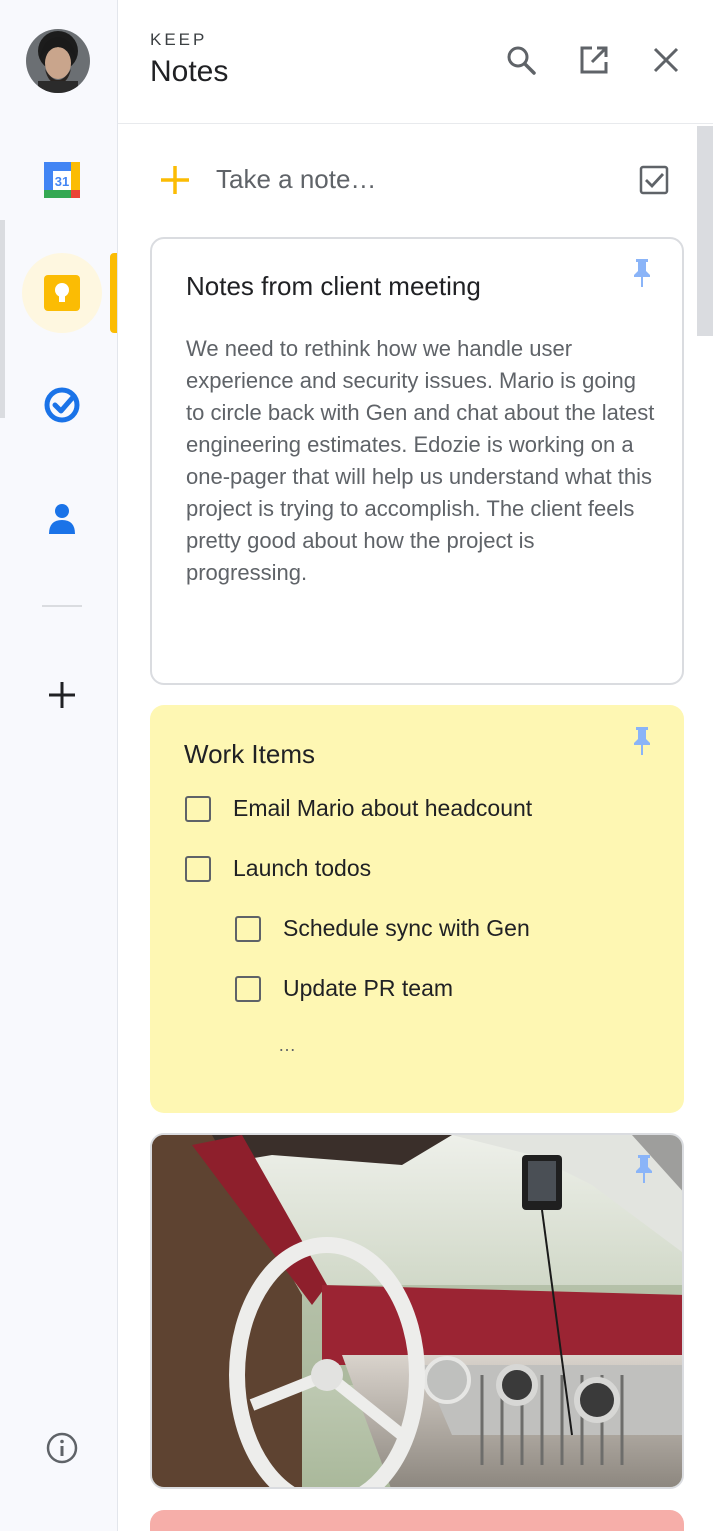 The image size is (713, 1531). What do you see at coordinates (117, 765) in the screenshot?
I see `rail-border` at bounding box center [117, 765].